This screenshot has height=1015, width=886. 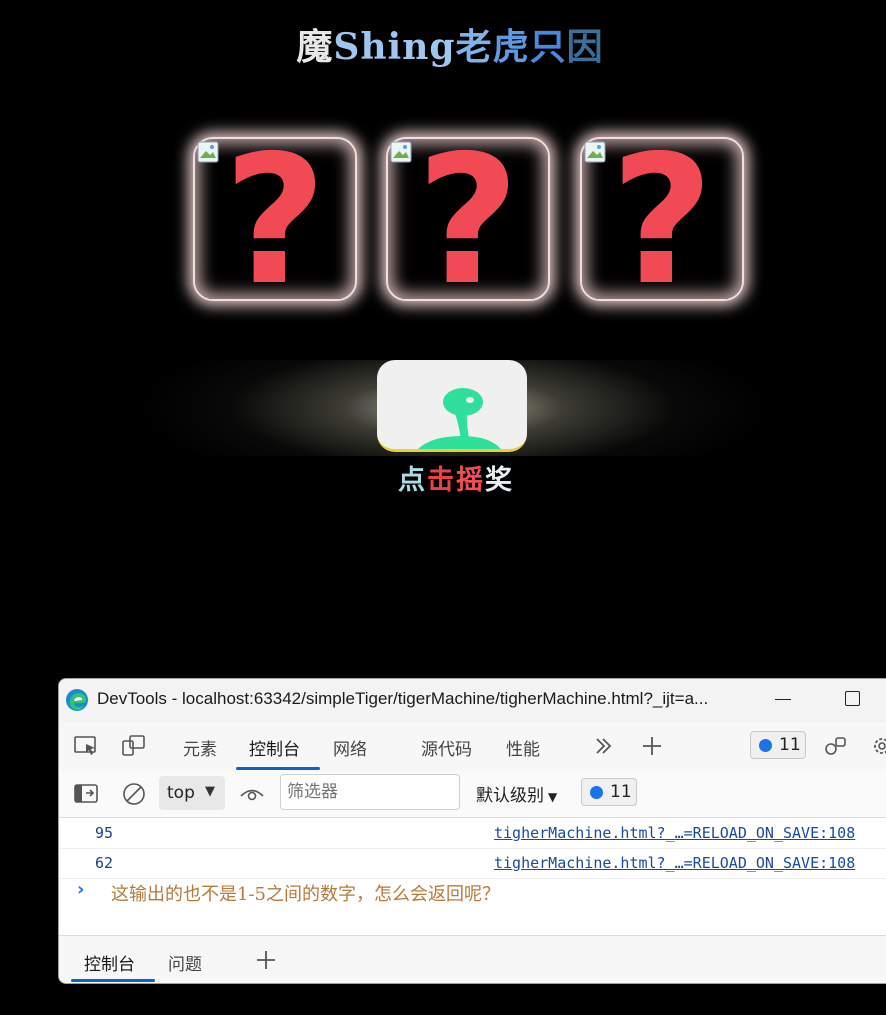 What do you see at coordinates (783, 699) in the screenshot?
I see `minimize-button` at bounding box center [783, 699].